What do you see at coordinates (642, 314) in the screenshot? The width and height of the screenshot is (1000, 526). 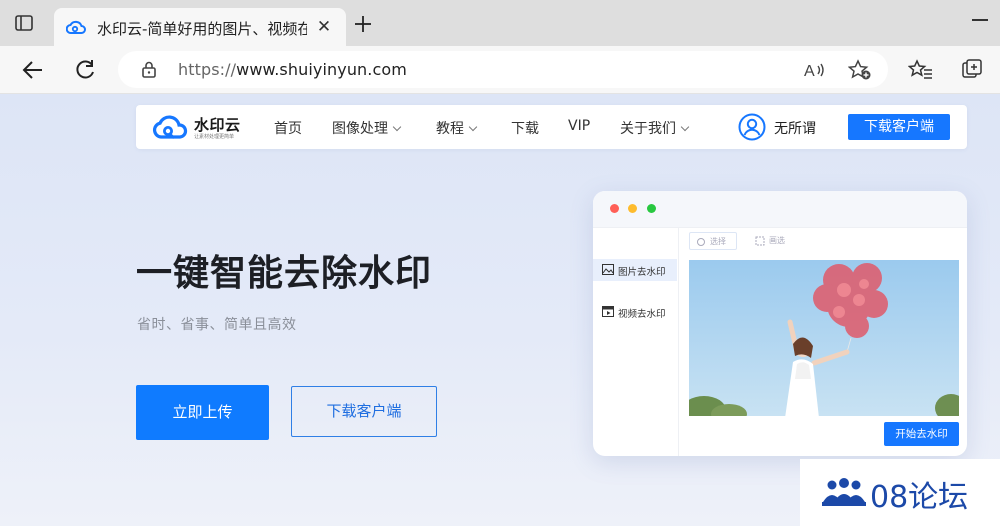 I see `sidebar-item-label: 视频去水印` at bounding box center [642, 314].